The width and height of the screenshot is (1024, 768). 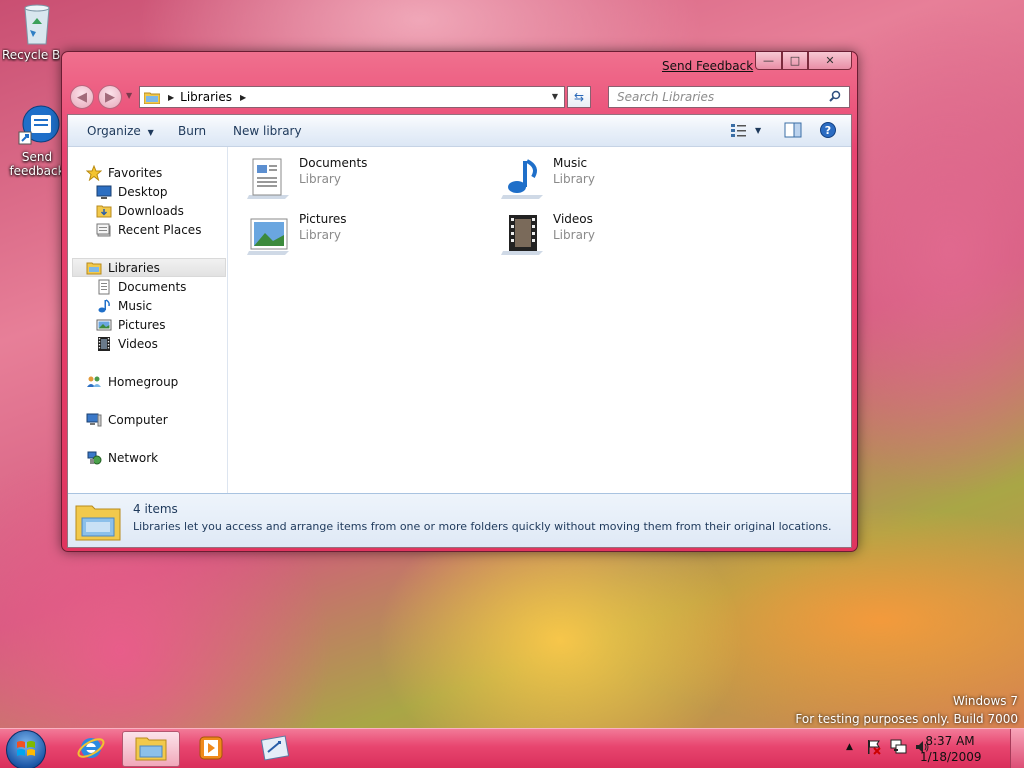 What do you see at coordinates (152, 97) in the screenshot?
I see `libraries-folder-icon` at bounding box center [152, 97].